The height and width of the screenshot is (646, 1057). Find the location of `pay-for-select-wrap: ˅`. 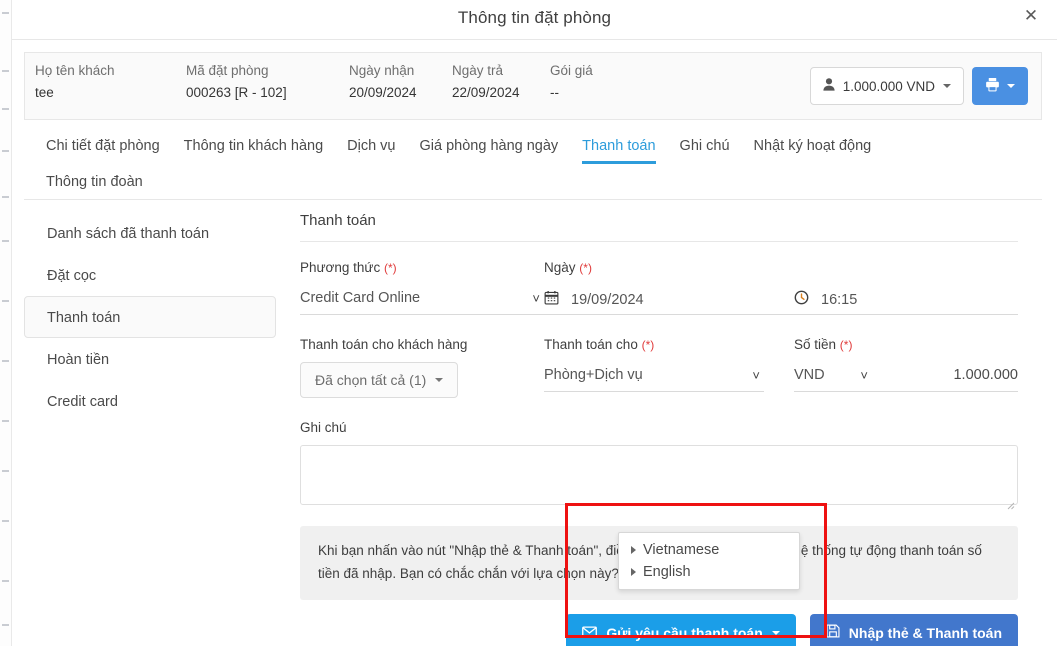

pay-for-select-wrap: ˅ is located at coordinates (654, 377).